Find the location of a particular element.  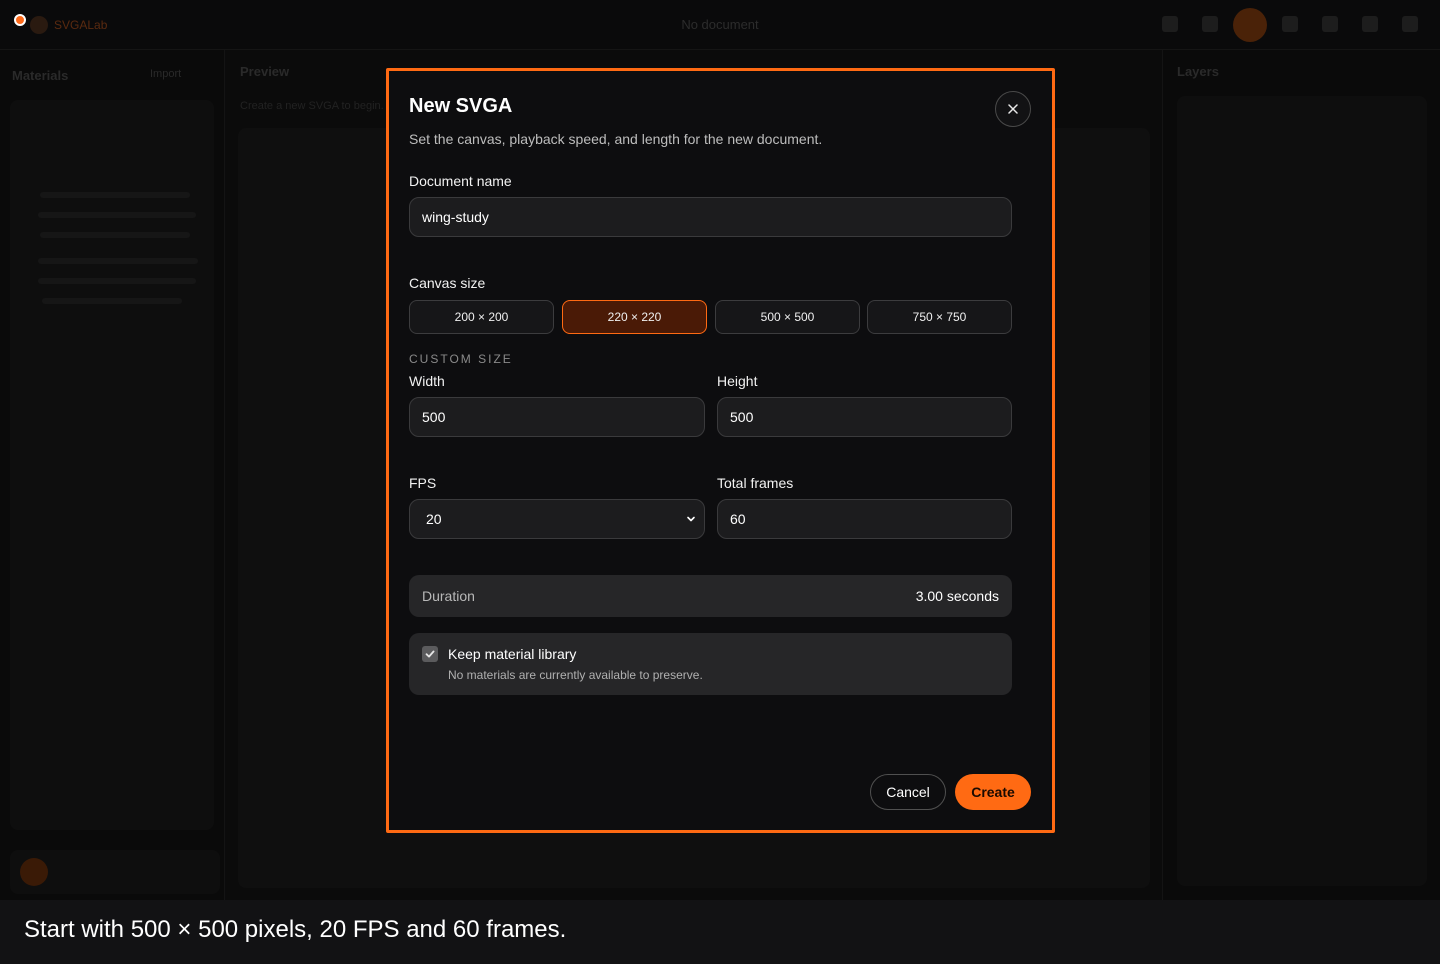

close-icon is located at coordinates (1013, 109).